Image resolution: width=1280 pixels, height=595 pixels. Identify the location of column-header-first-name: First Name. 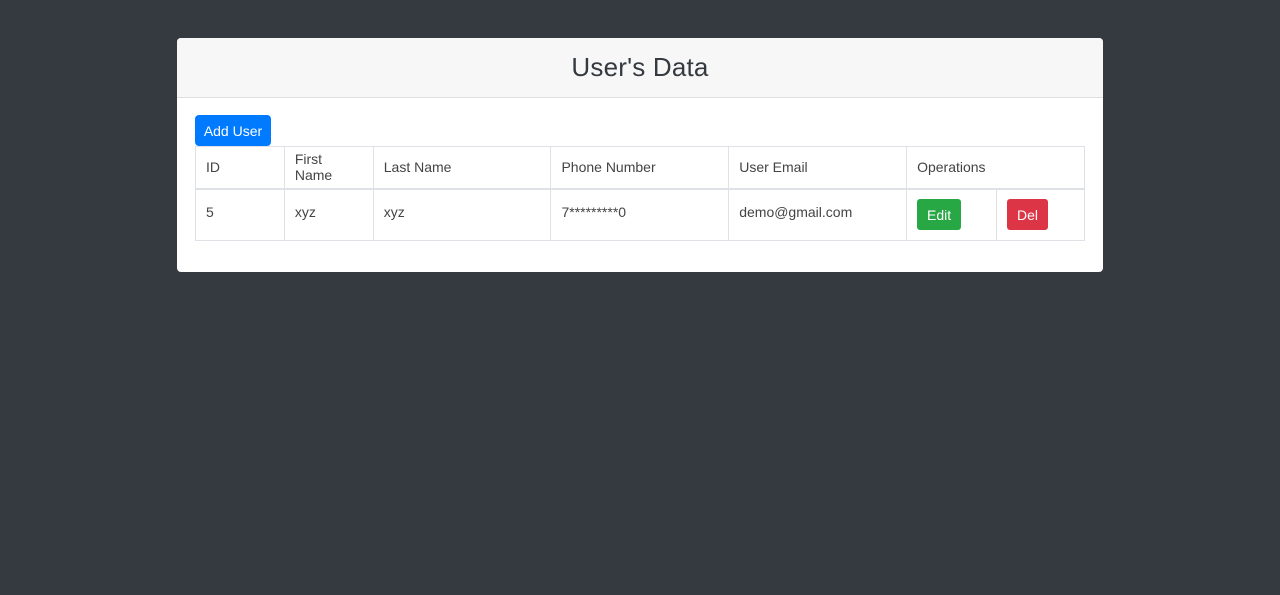
(328, 168).